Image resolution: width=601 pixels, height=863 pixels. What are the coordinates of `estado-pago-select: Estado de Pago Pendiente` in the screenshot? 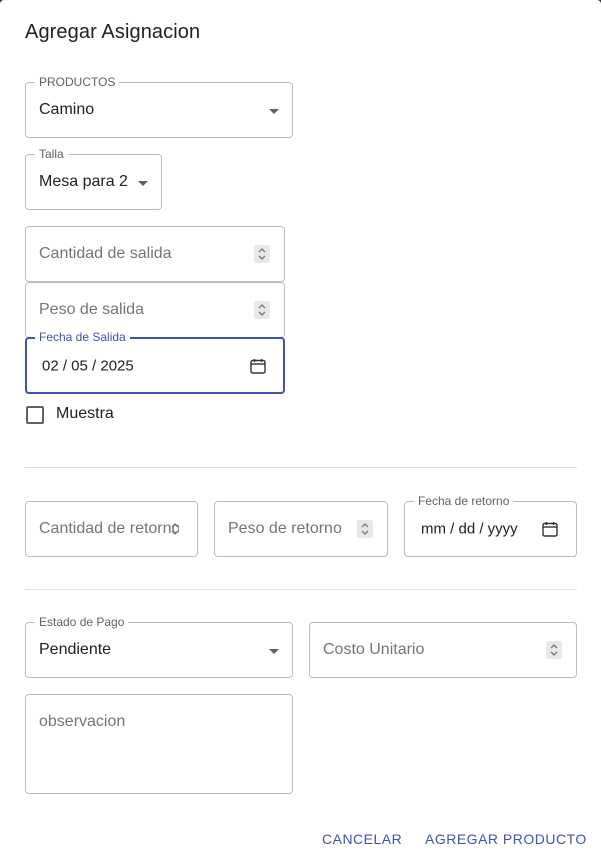 It's located at (159, 646).